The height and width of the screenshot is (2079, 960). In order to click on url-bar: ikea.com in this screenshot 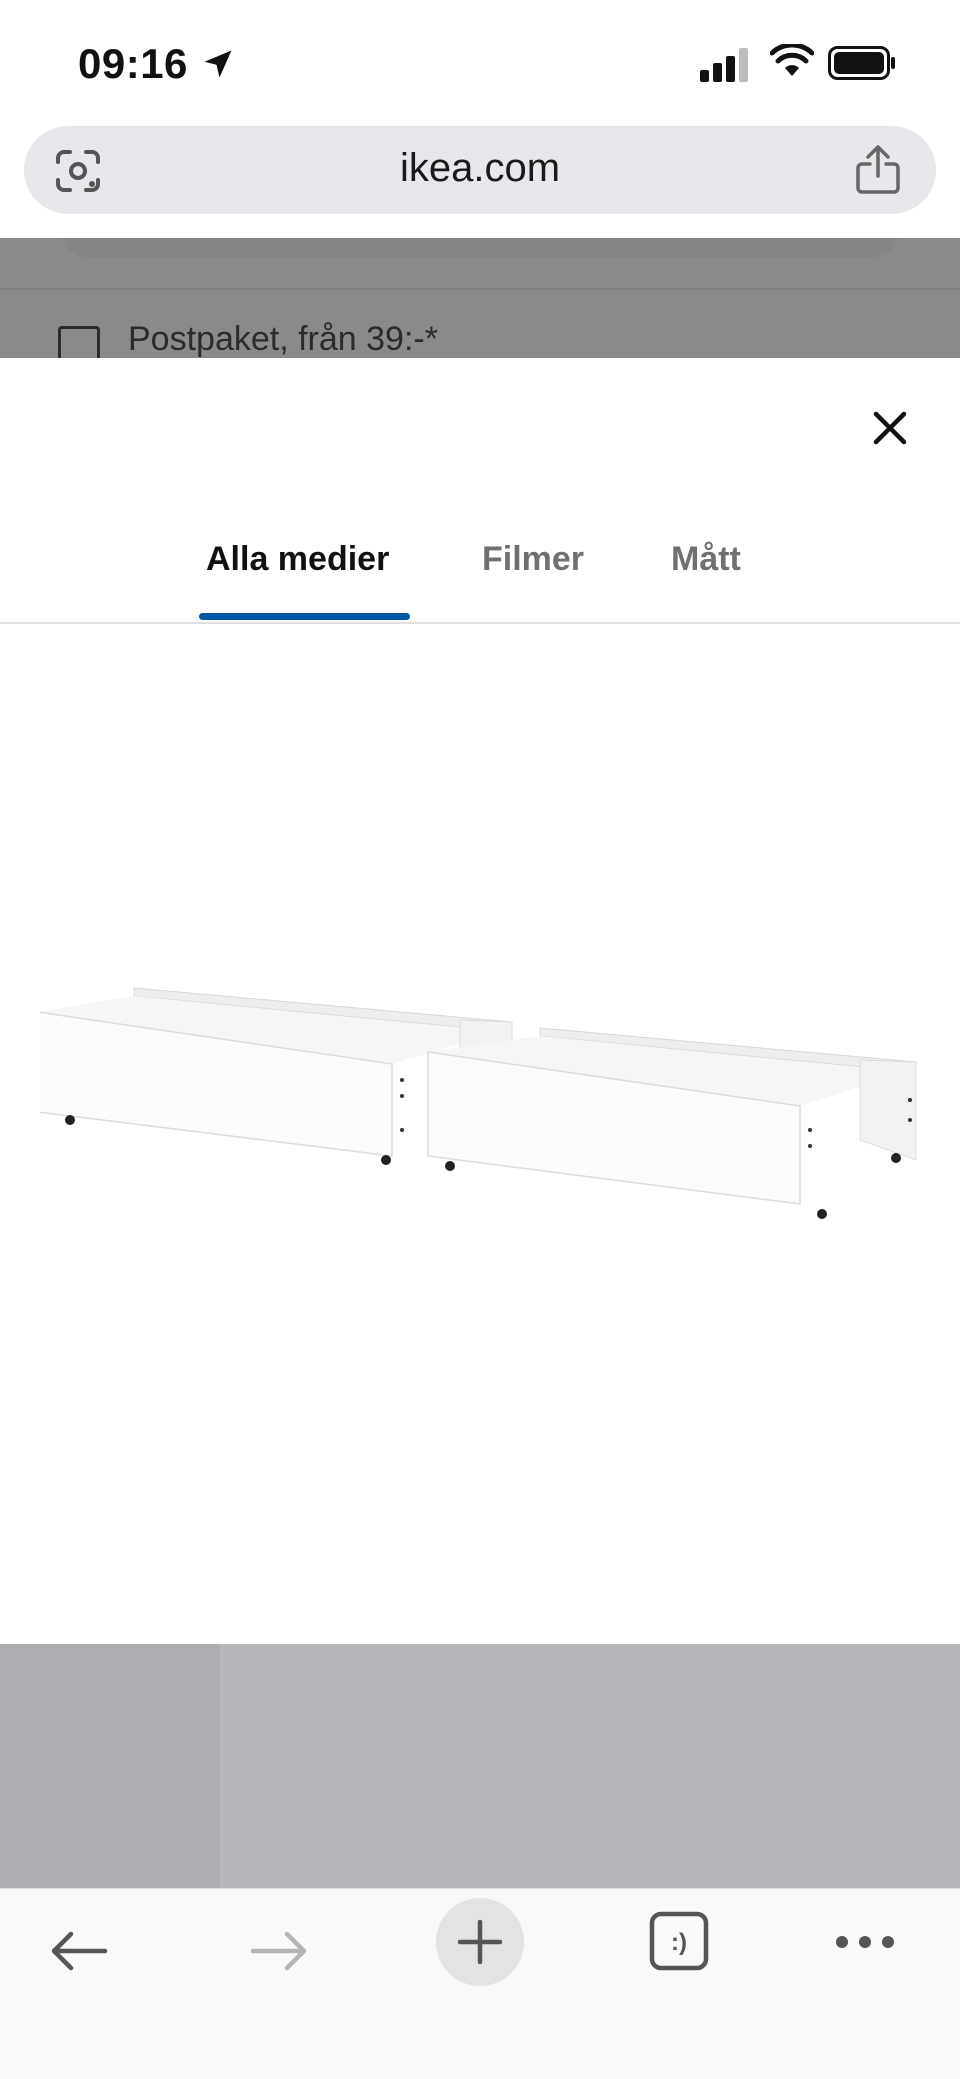, I will do `click(480, 170)`.